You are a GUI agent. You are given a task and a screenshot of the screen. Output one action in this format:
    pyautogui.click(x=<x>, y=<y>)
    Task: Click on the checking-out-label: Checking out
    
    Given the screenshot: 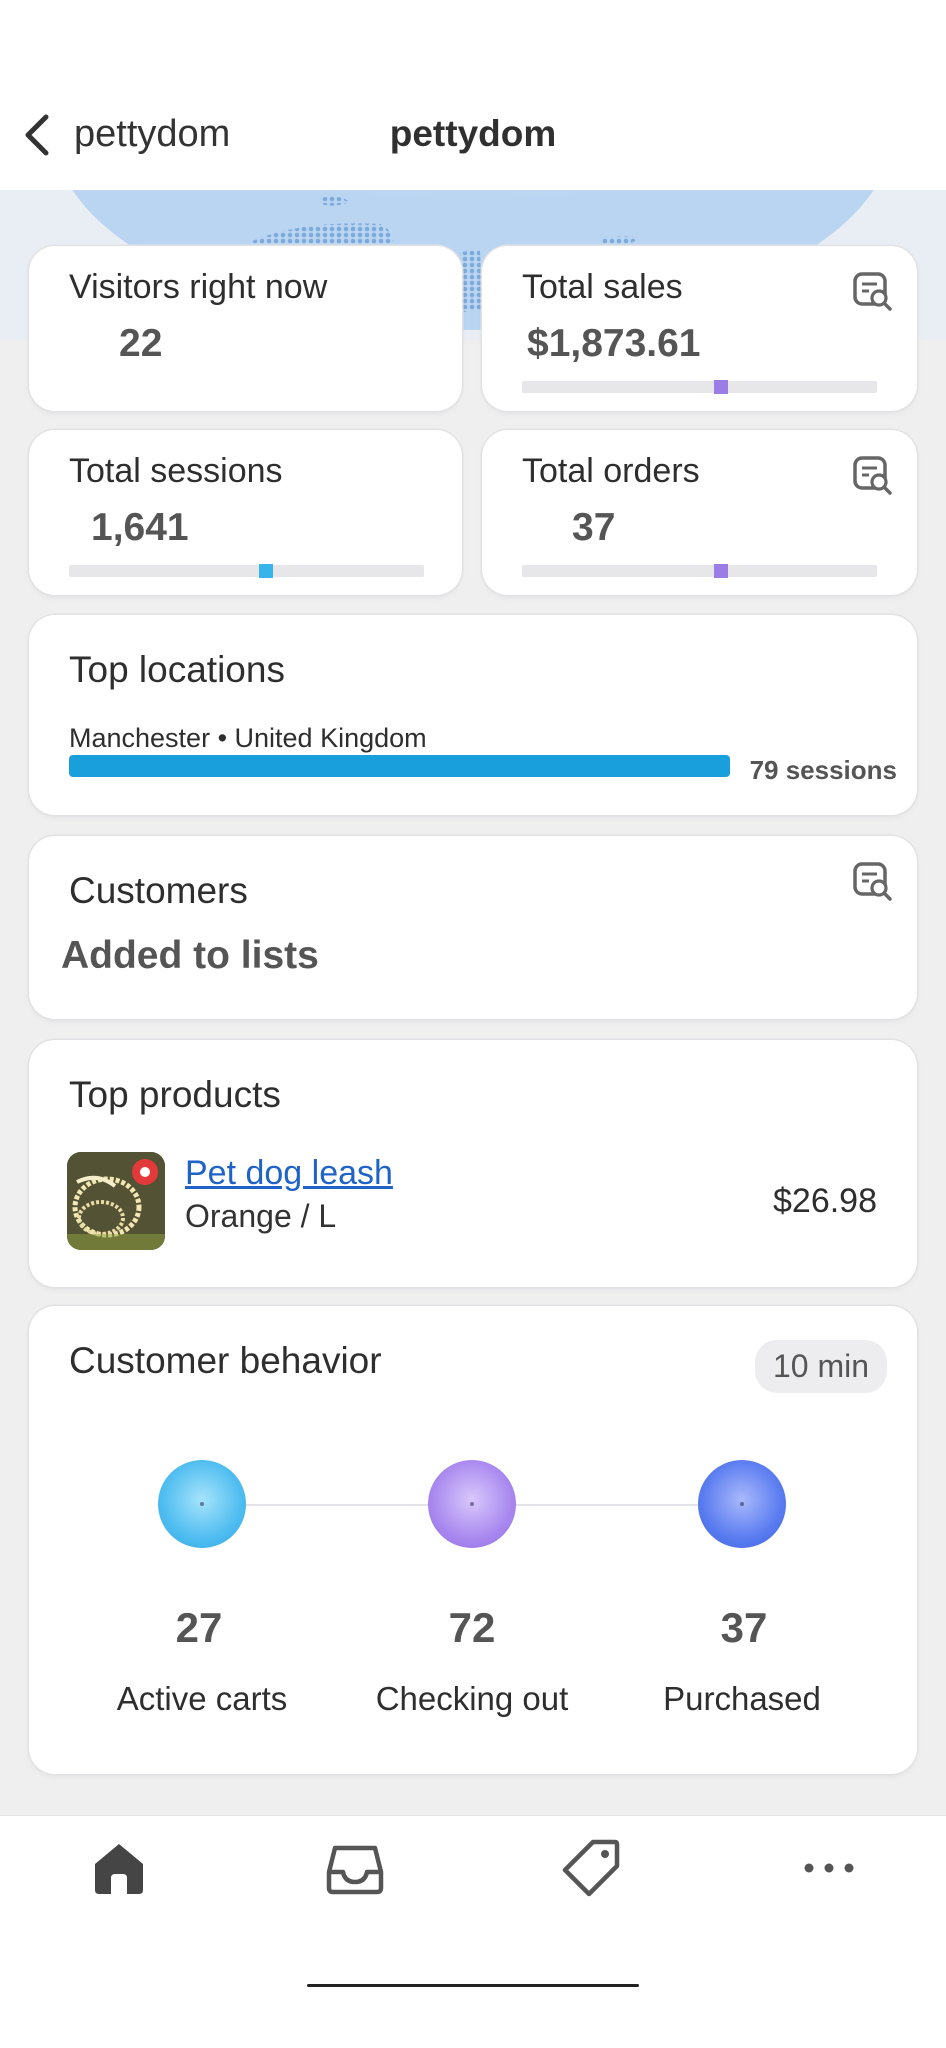 What is the action you would take?
    pyautogui.click(x=472, y=1698)
    